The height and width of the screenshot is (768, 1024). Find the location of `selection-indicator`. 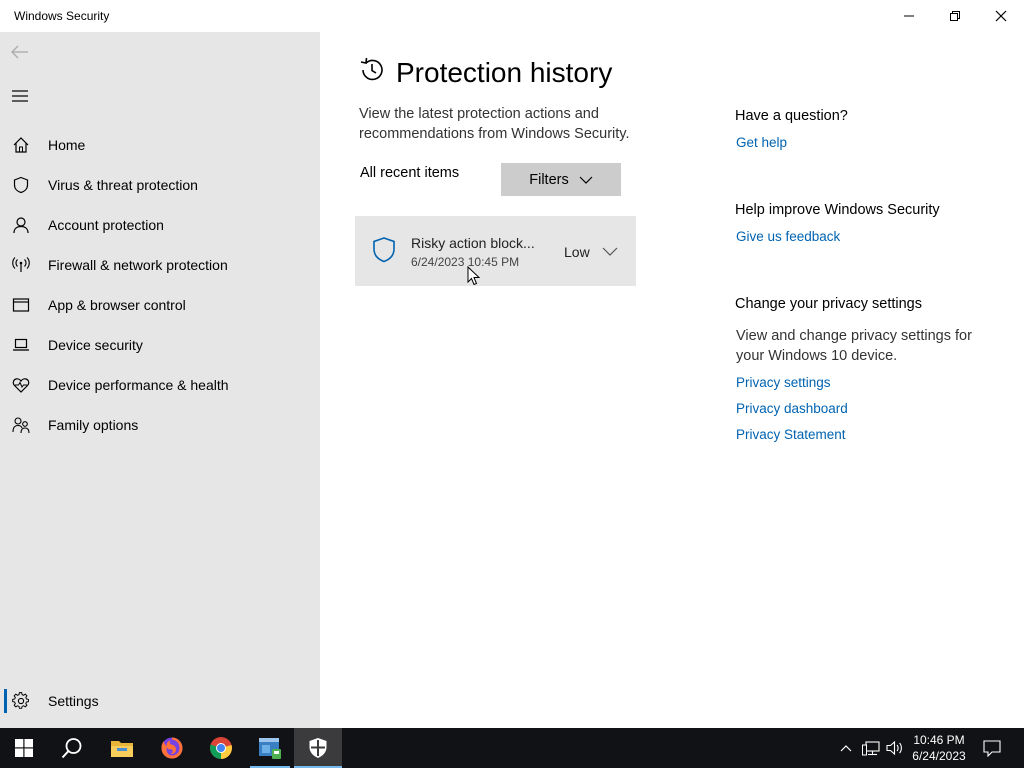

selection-indicator is located at coordinates (5, 701).